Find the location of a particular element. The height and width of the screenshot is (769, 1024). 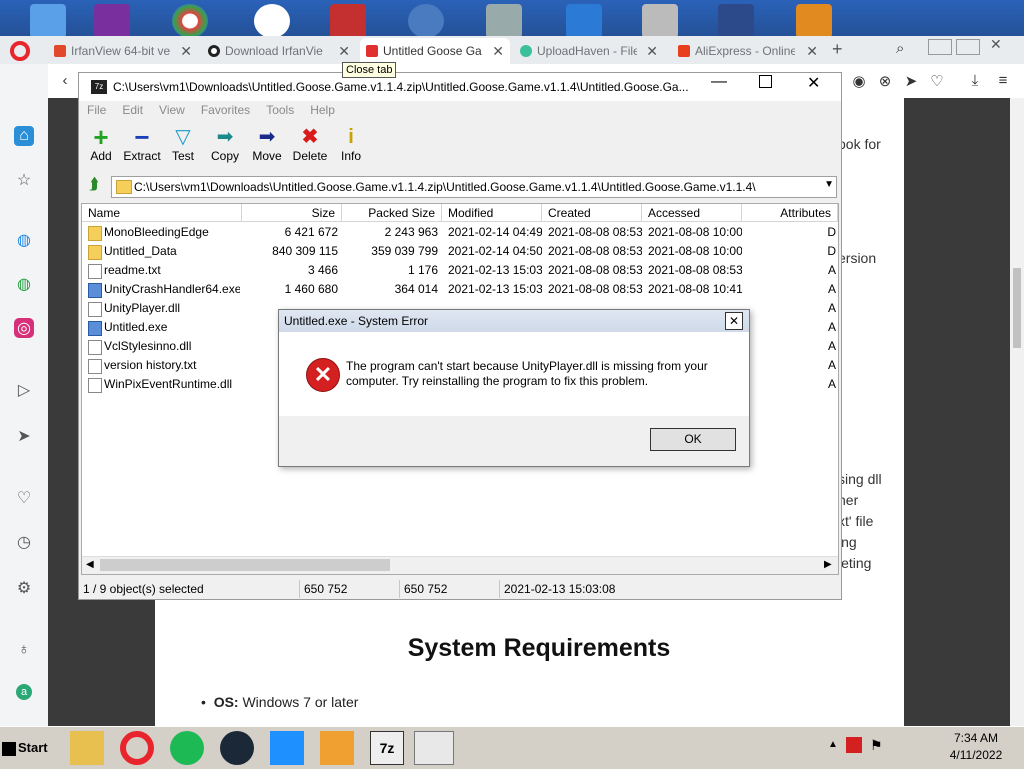

7zip-window-taskbar-button is located at coordinates (434, 748).